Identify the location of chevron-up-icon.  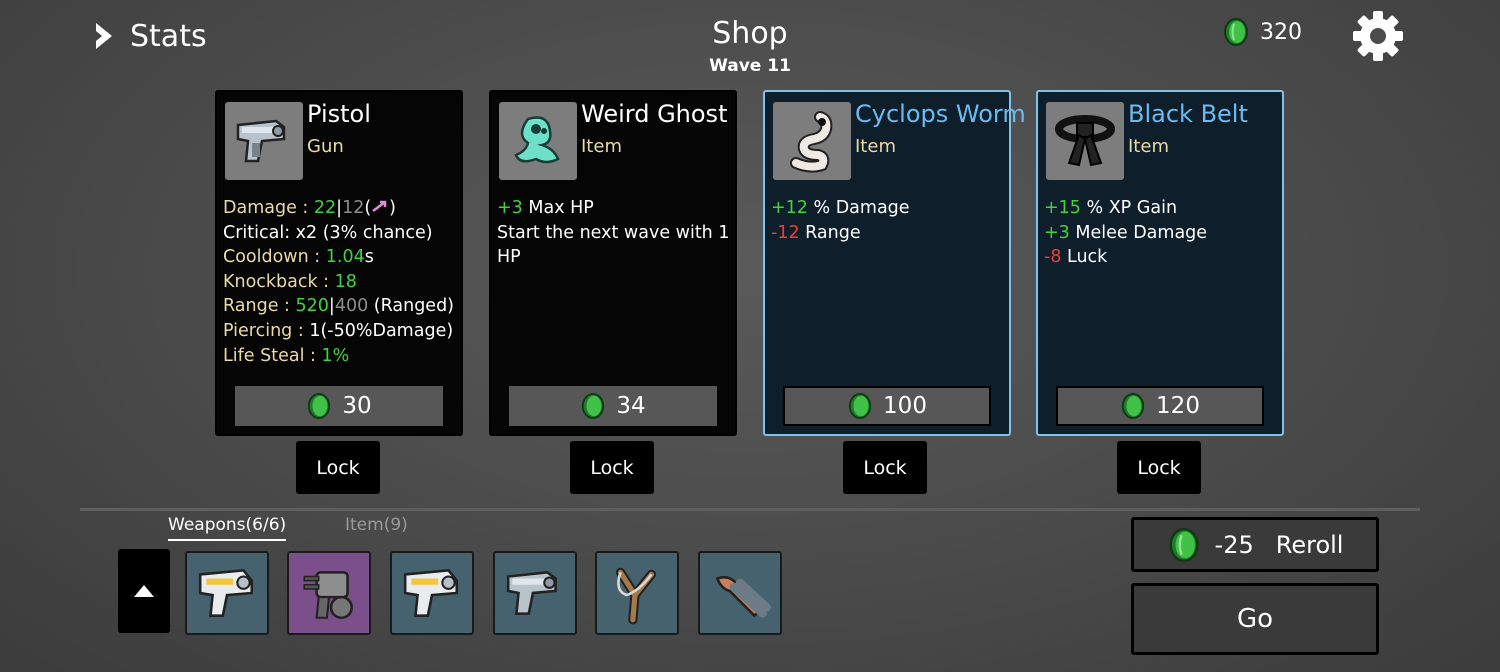
(144, 591).